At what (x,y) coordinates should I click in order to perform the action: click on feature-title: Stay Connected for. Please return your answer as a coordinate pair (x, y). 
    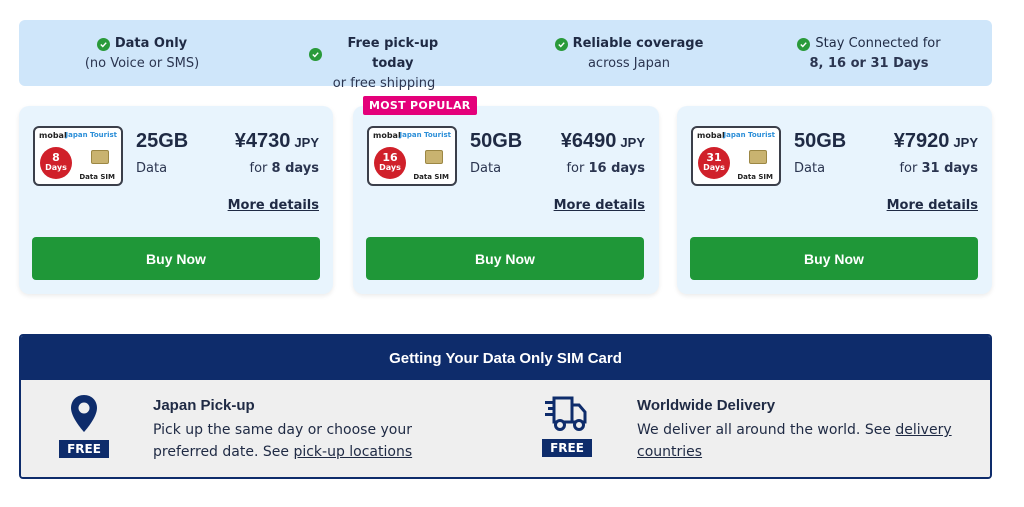
    Looking at the image, I should click on (878, 43).